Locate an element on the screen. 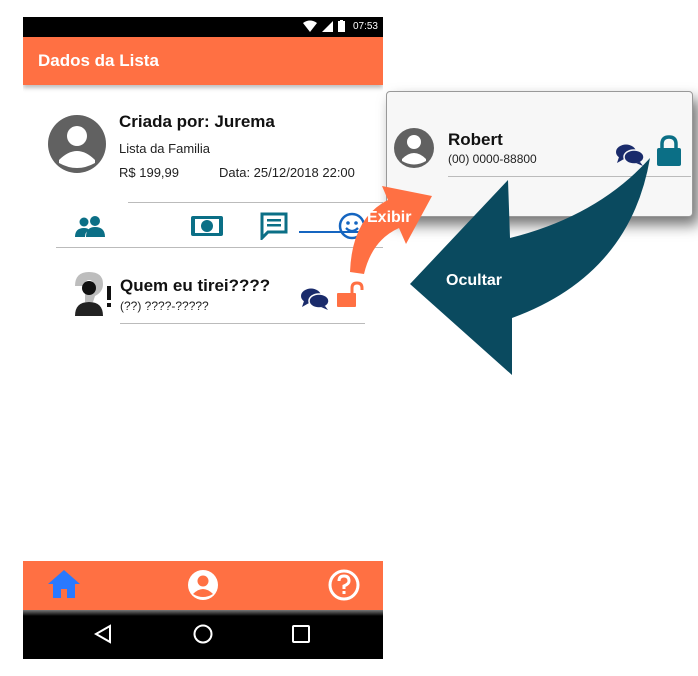  recents-icon is located at coordinates (301, 634).